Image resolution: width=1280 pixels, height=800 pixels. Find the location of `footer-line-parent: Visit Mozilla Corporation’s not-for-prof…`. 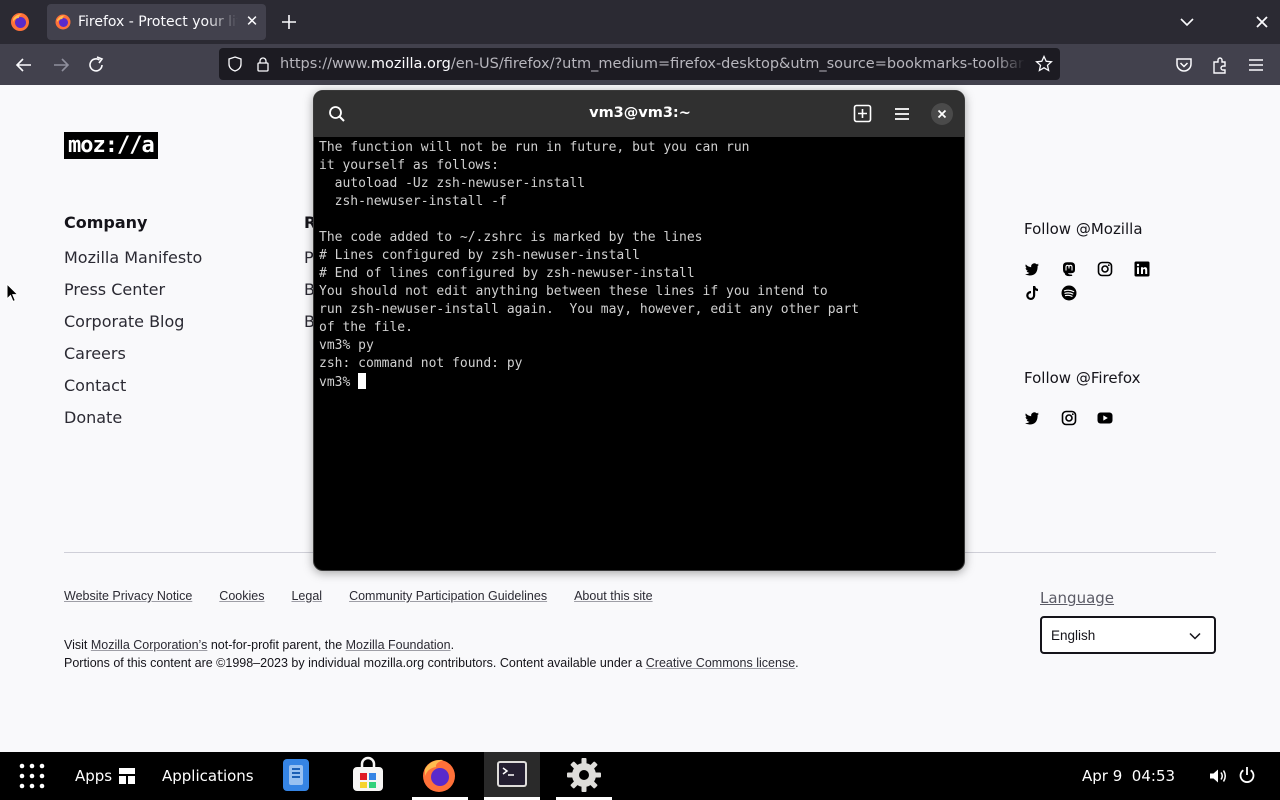

footer-line-parent: Visit Mozilla Corporation’s not-for-prof… is located at coordinates (259, 645).